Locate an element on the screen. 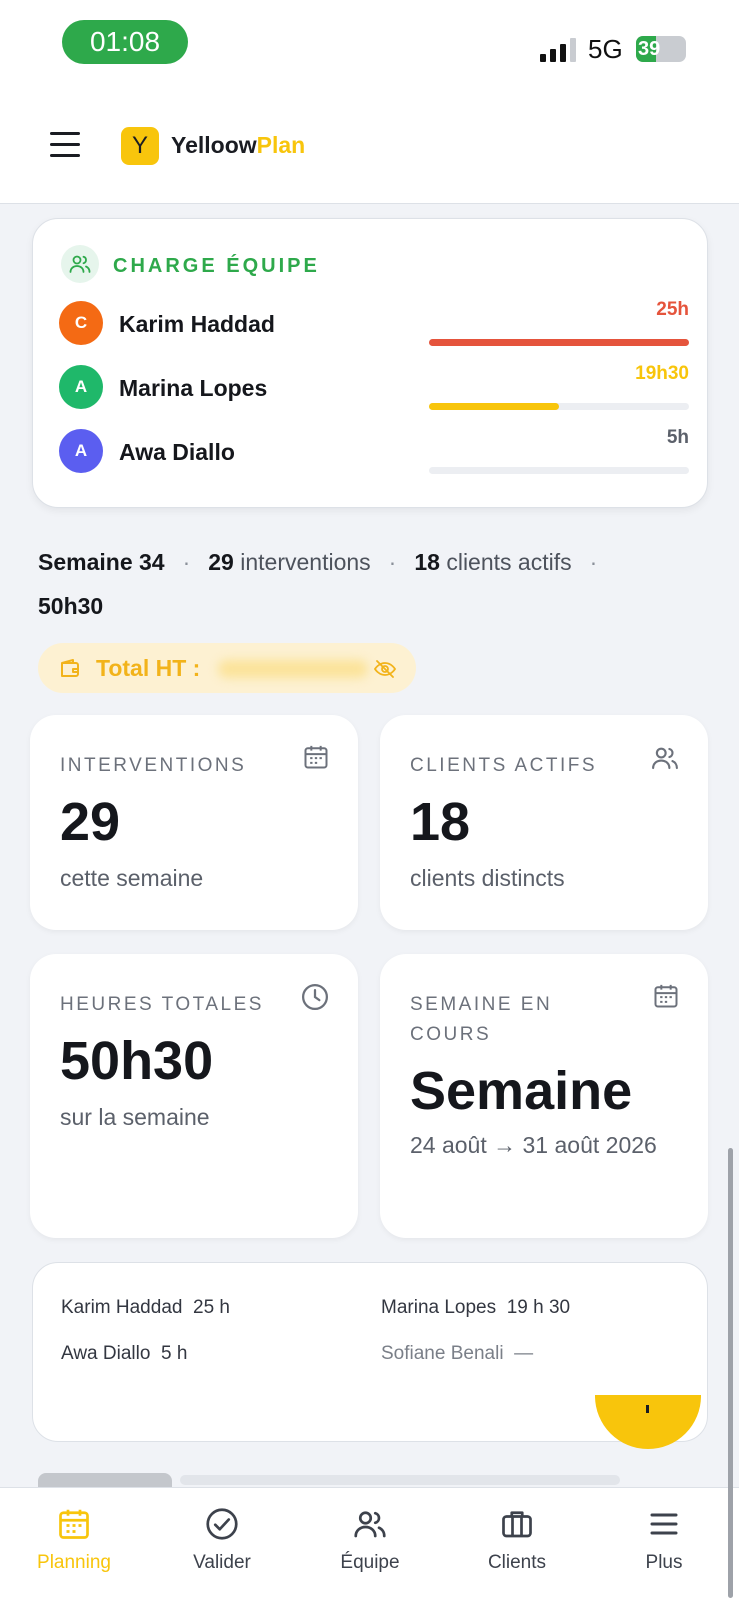  list-item-chip is located at coordinates (105, 1480).